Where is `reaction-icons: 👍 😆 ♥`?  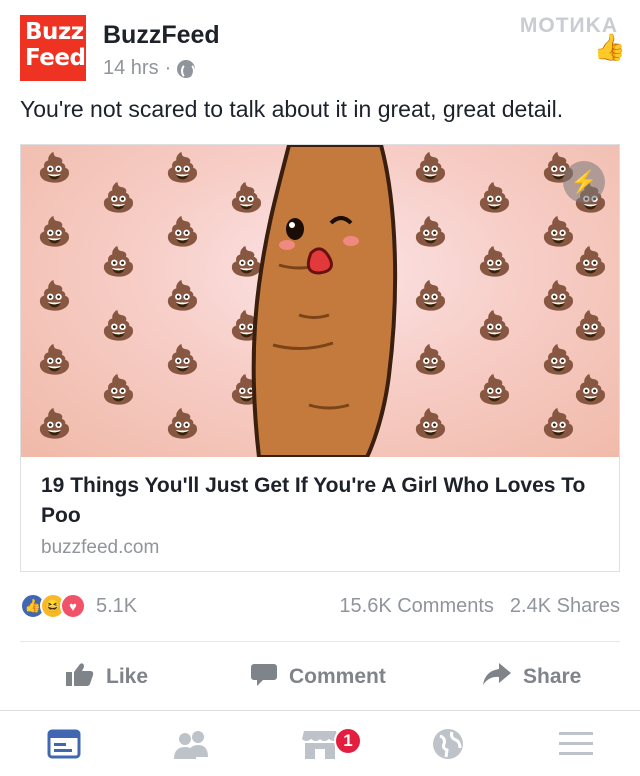 reaction-icons: 👍 😆 ♥ is located at coordinates (53, 606).